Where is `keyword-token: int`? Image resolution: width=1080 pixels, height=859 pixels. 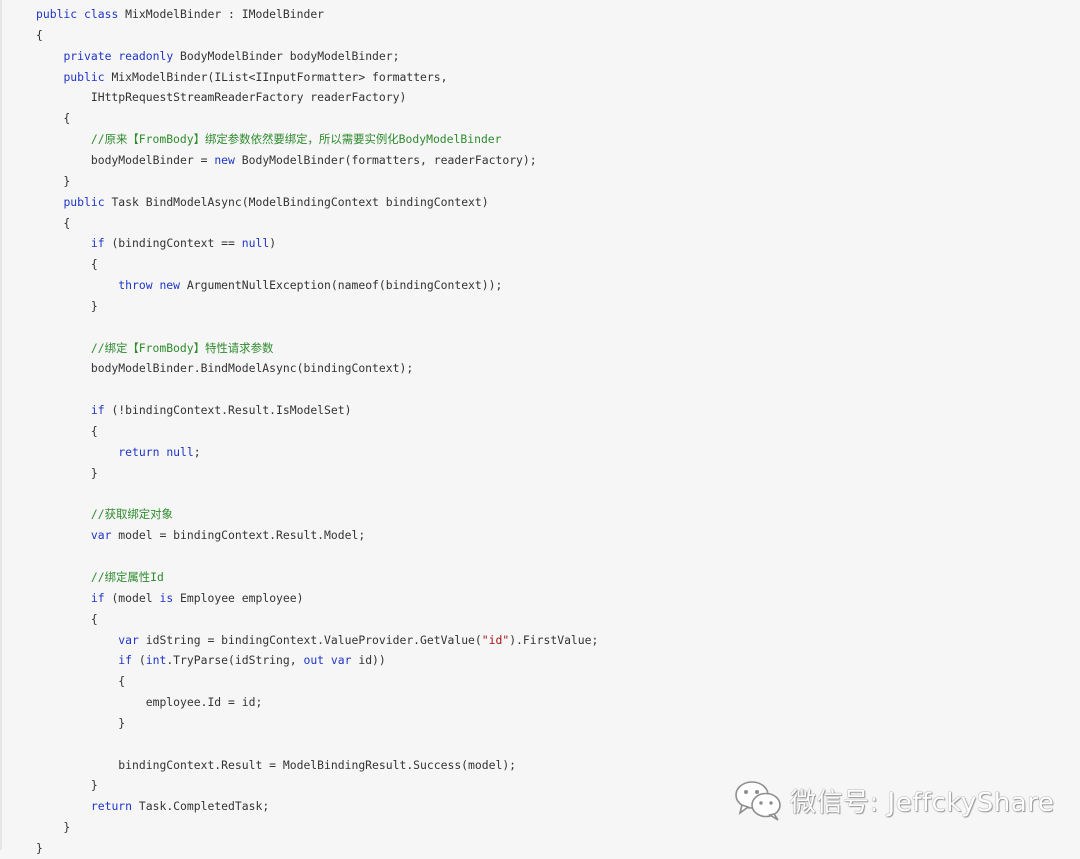 keyword-token: int is located at coordinates (156, 660).